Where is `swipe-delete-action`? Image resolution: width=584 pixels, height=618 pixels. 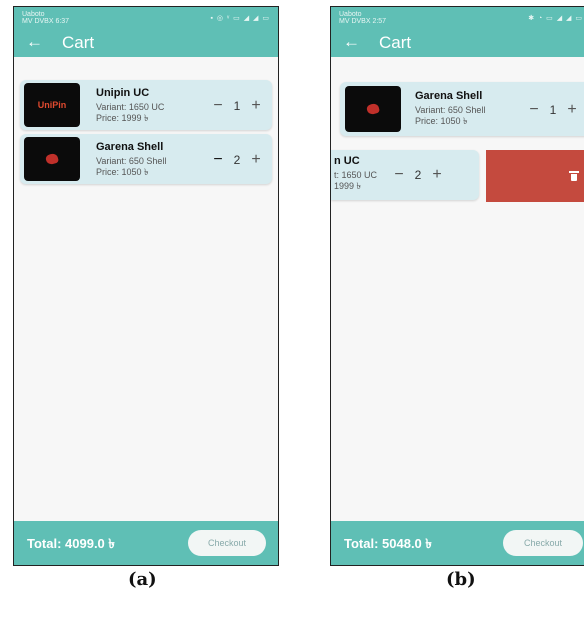
swipe-delete-action is located at coordinates (535, 176).